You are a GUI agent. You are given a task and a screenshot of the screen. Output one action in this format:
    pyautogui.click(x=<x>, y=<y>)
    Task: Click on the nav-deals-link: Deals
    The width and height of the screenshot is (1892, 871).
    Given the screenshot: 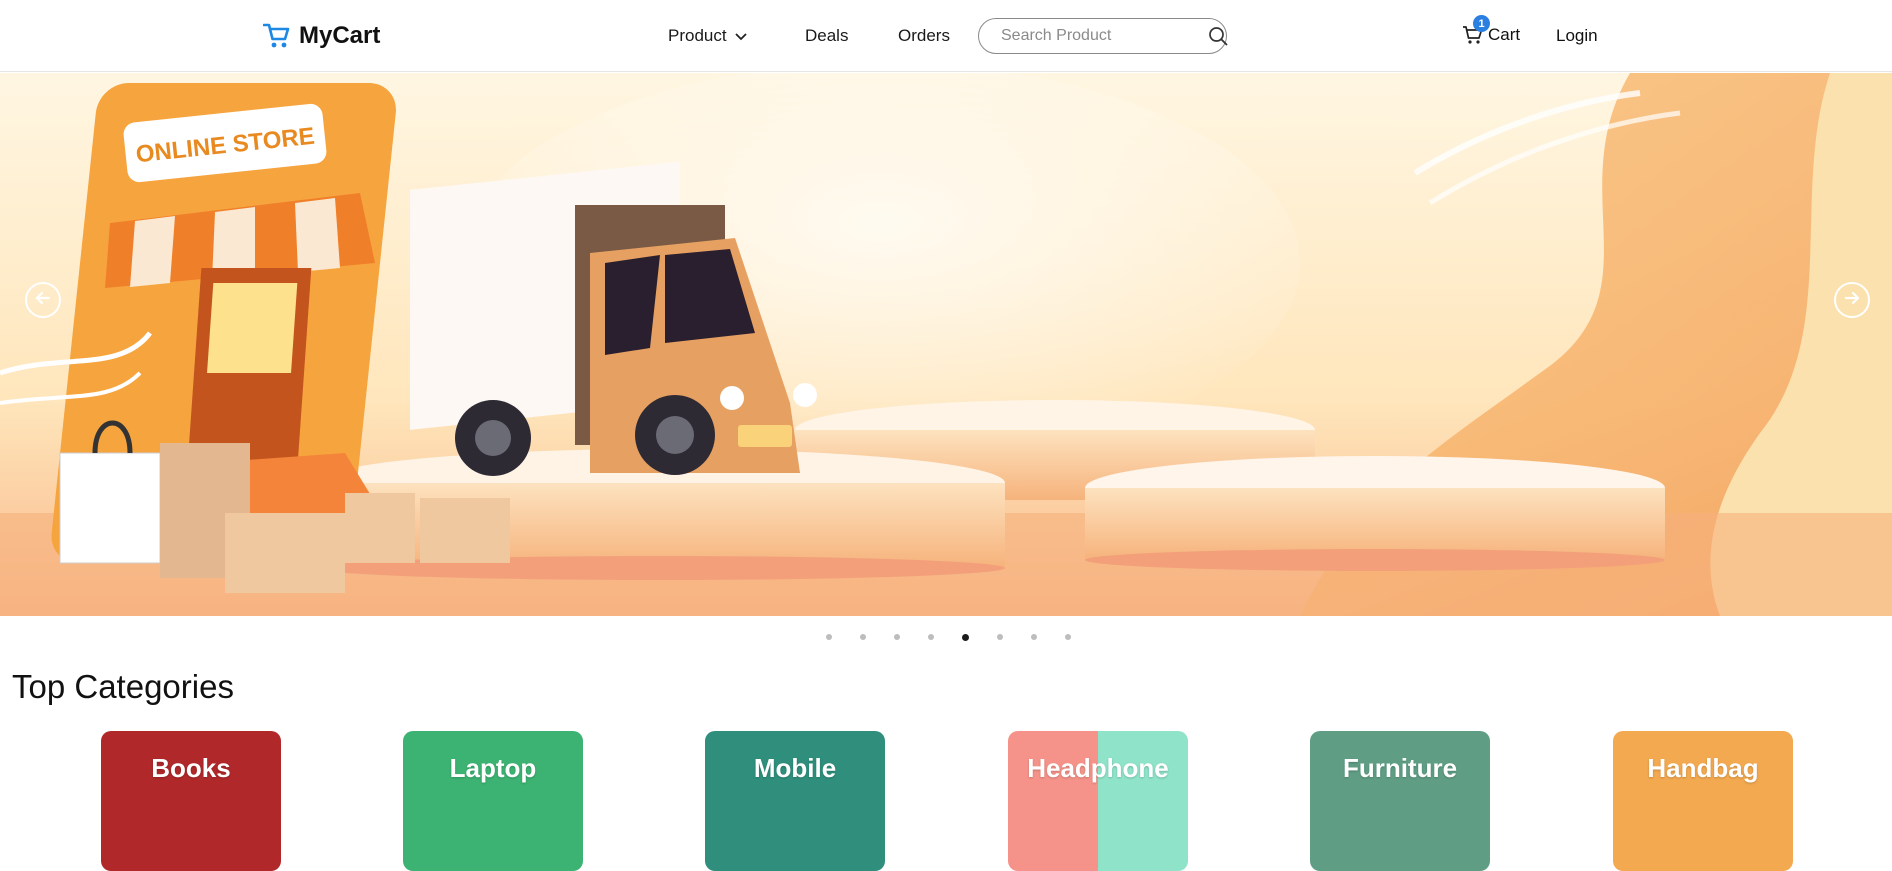 What is the action you would take?
    pyautogui.click(x=826, y=36)
    